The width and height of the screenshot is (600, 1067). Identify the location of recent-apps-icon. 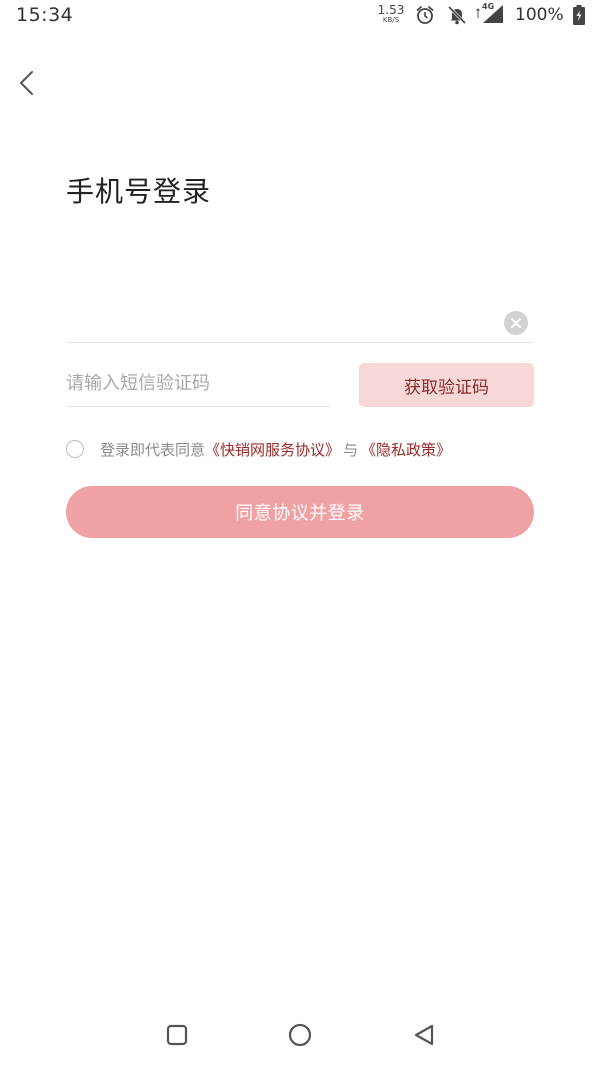
(177, 1035).